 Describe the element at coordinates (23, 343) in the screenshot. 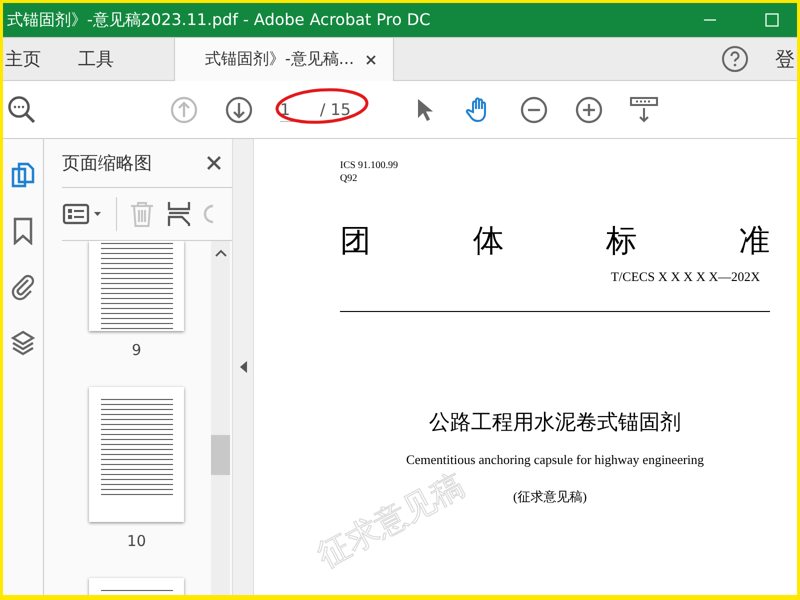

I see `layers-icon` at that location.